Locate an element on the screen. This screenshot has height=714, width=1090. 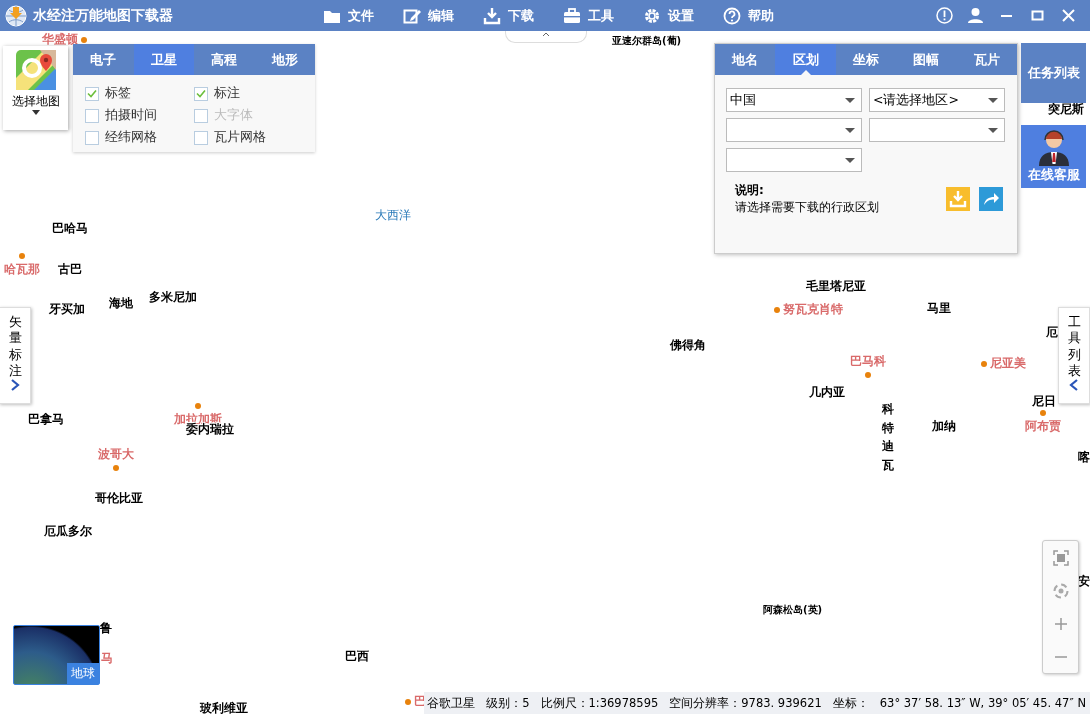
map-label: 喀 is located at coordinates (1084, 457).